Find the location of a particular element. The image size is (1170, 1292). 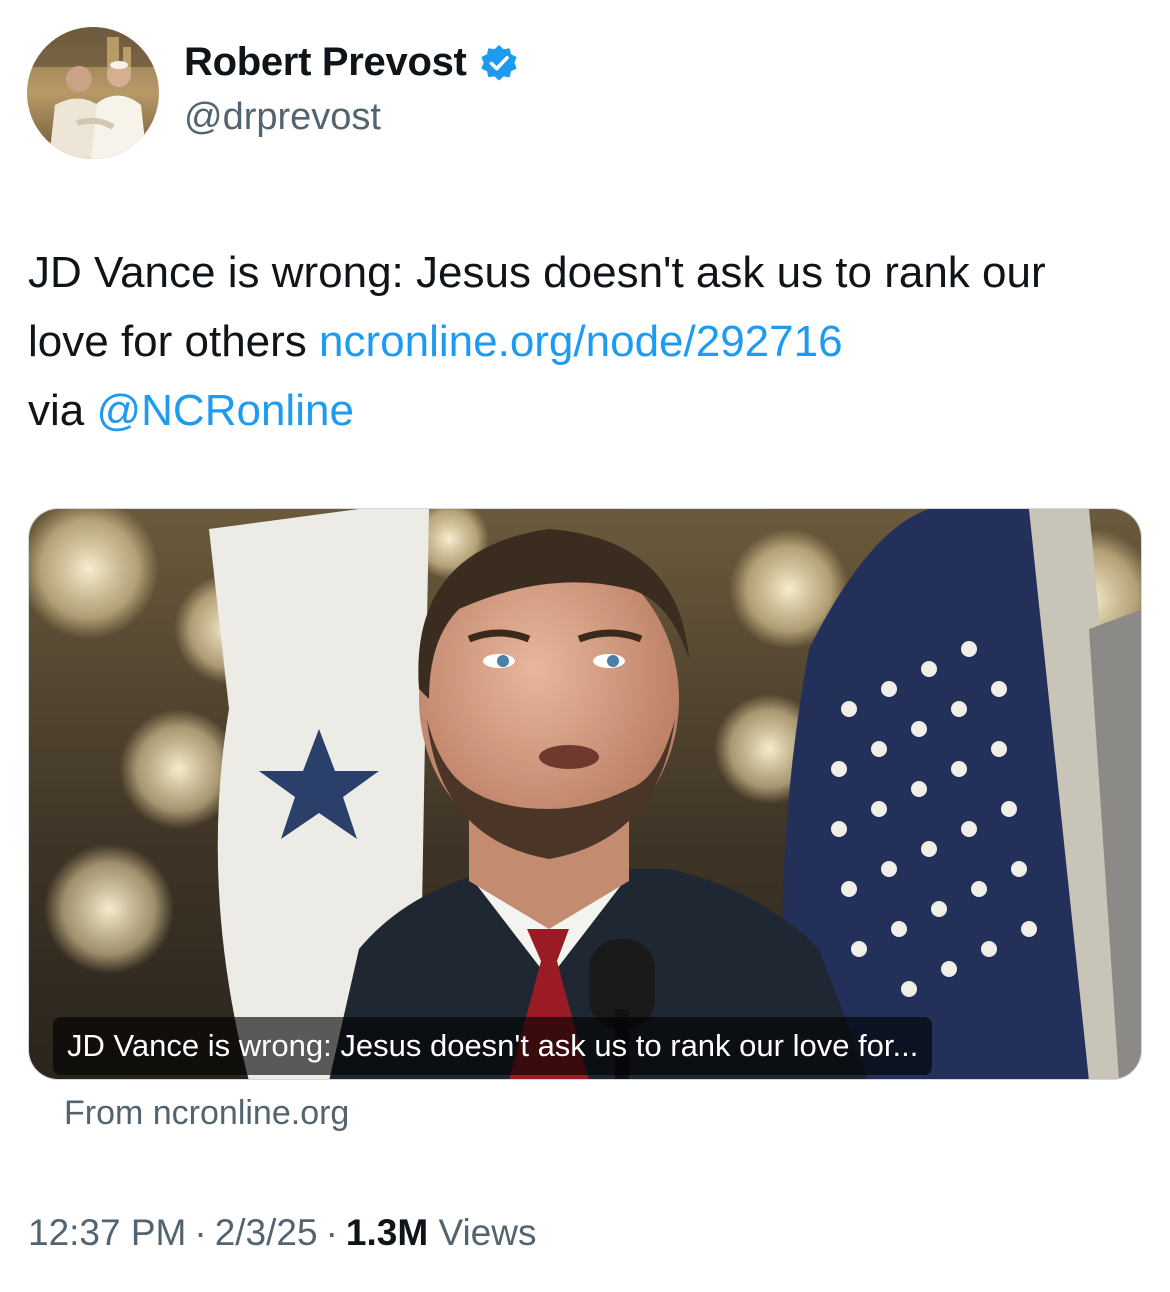

tweet-link: ncronline.org/node/292716 is located at coordinates (581, 341).